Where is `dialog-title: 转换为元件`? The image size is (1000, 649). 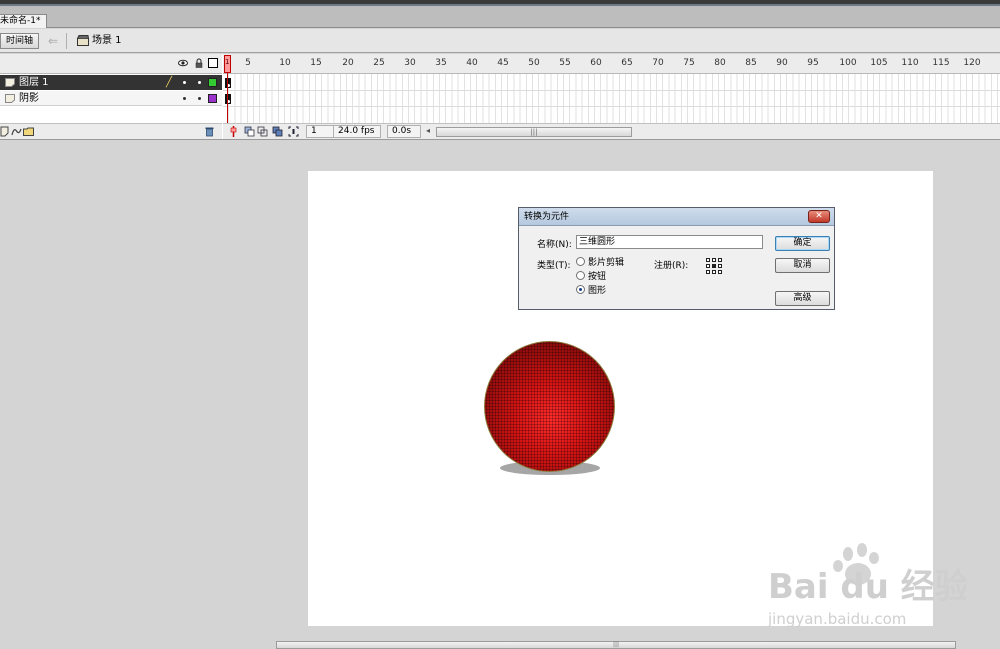 dialog-title: 转换为元件 is located at coordinates (547, 217).